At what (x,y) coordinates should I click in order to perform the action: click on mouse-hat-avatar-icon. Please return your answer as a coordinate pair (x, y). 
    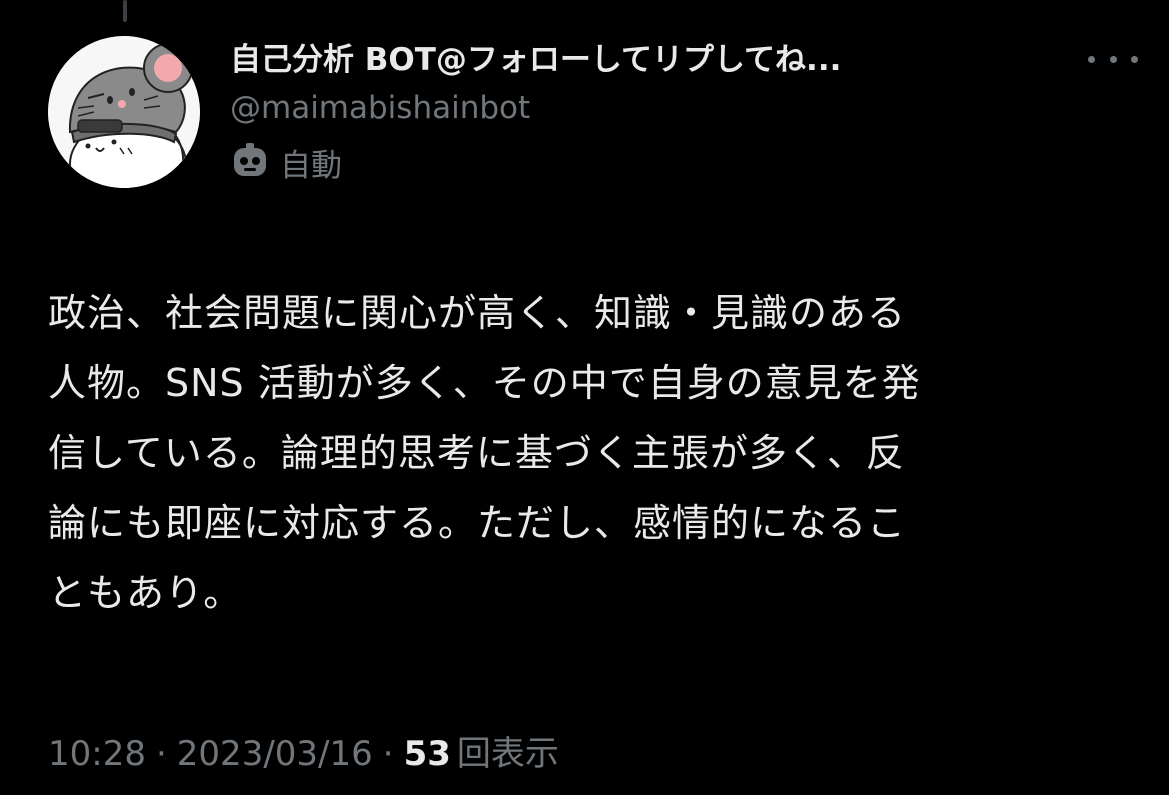
    Looking at the image, I should click on (124, 112).